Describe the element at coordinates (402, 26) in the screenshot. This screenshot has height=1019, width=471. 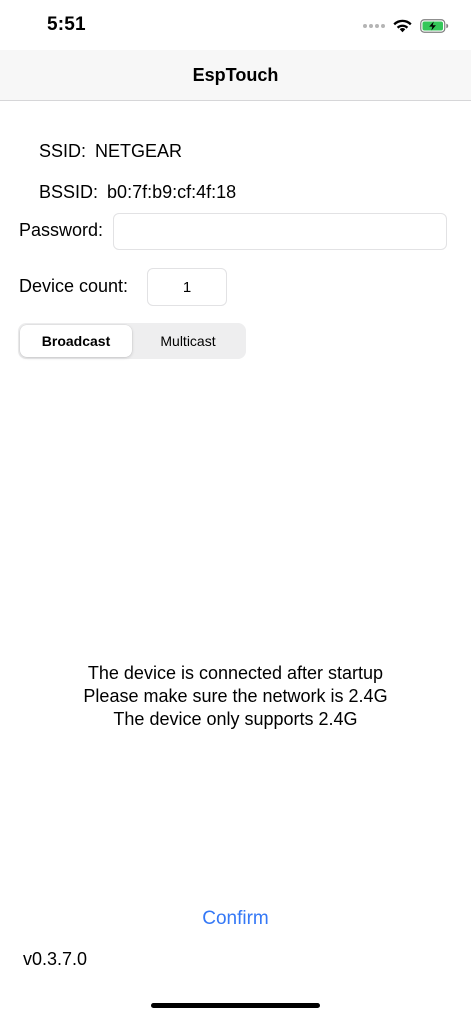
I see `wifi-icon` at that location.